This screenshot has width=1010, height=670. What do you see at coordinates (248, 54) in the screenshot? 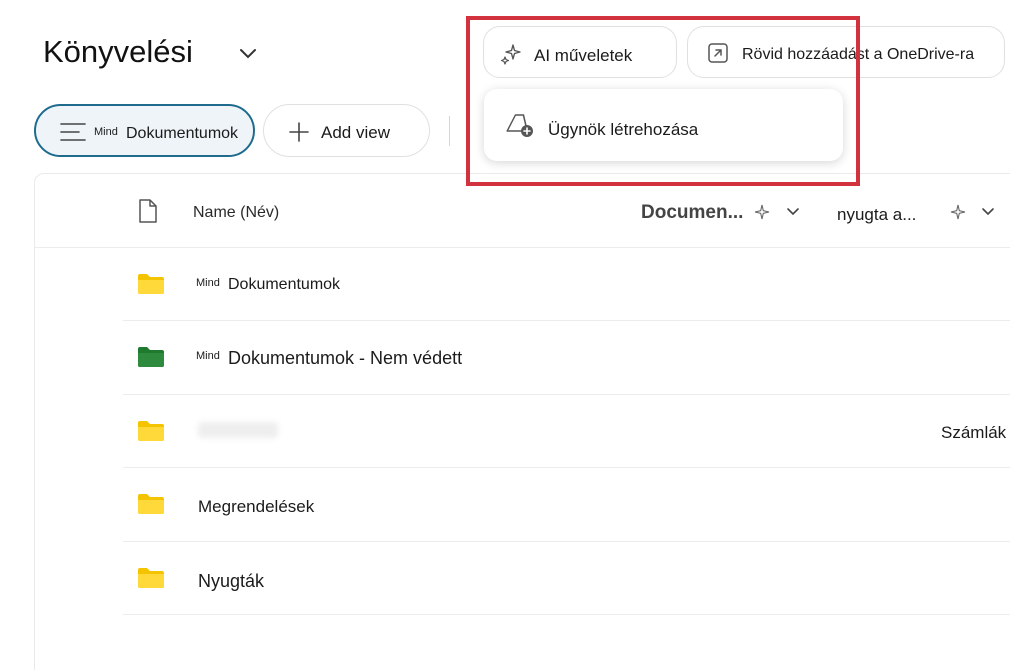
I see `title-chevron-down-icon` at bounding box center [248, 54].